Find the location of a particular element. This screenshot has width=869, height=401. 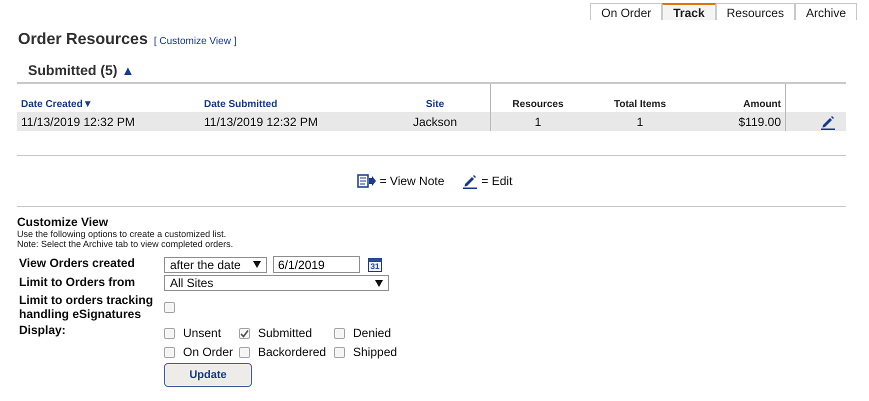

date-field: 6/1/2019 is located at coordinates (316, 264).